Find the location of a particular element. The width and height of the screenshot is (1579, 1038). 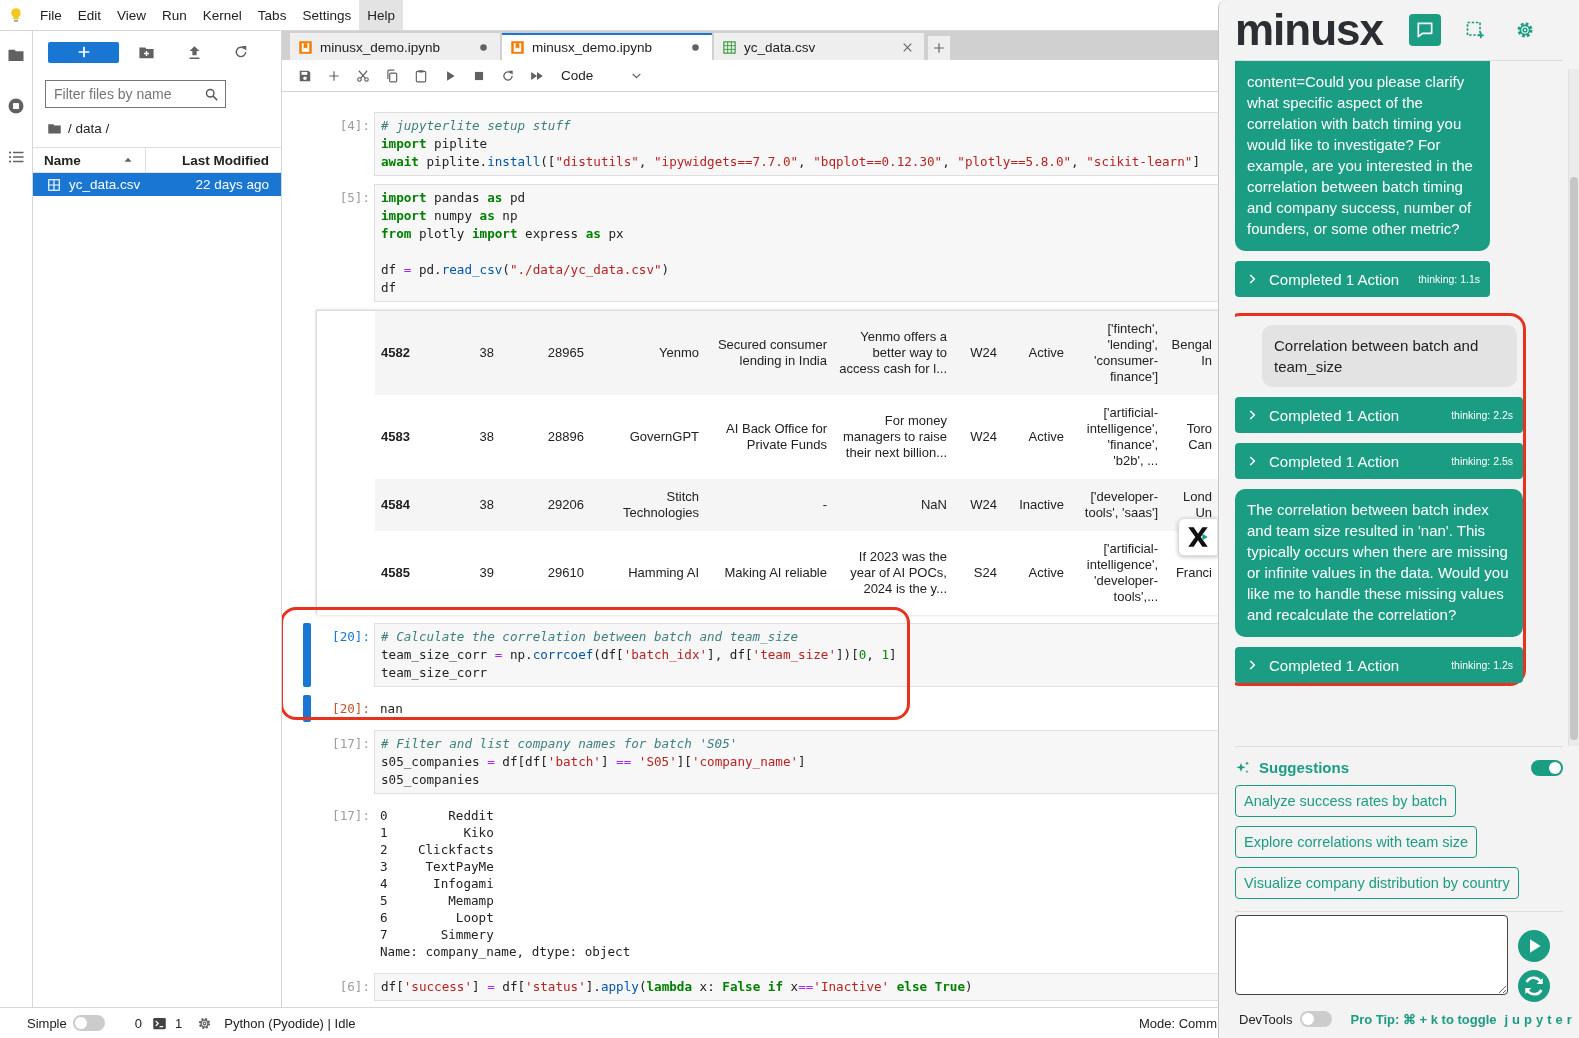

menu-item: Edit is located at coordinates (89, 15).